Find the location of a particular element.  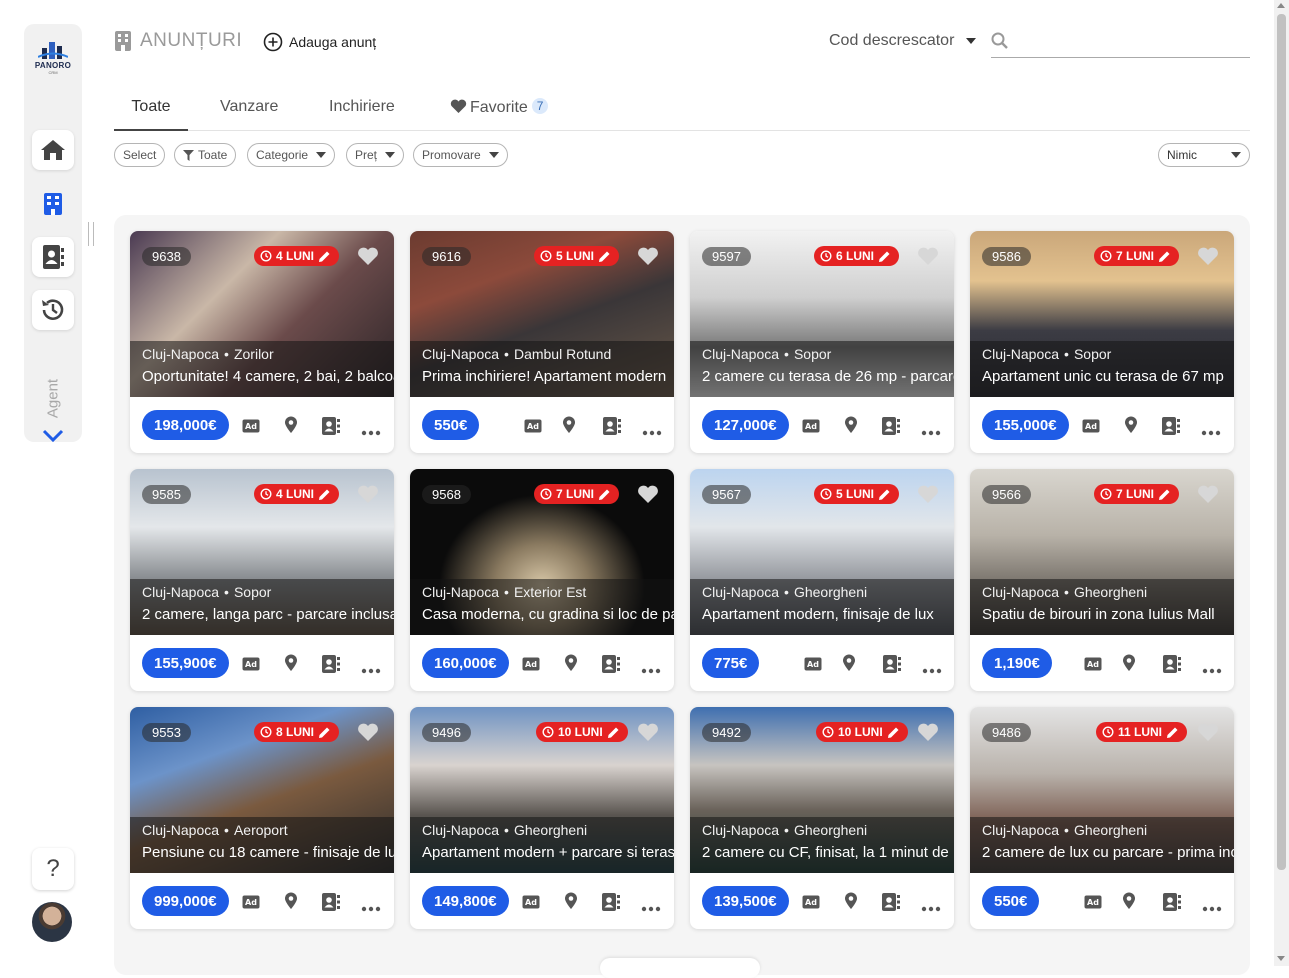

panoro-logo: PANORO CRM is located at coordinates (53, 57).